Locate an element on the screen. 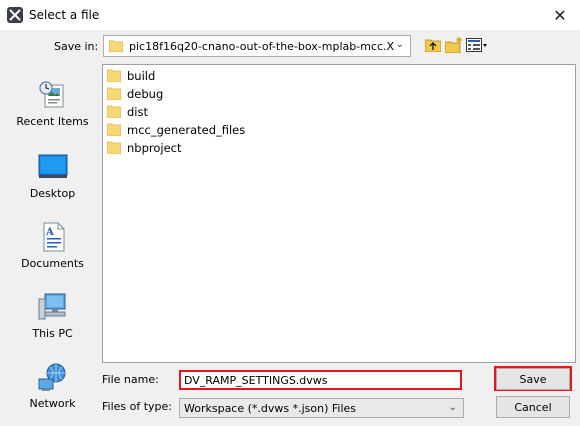  save-in-label: Save in: is located at coordinates (76, 46).